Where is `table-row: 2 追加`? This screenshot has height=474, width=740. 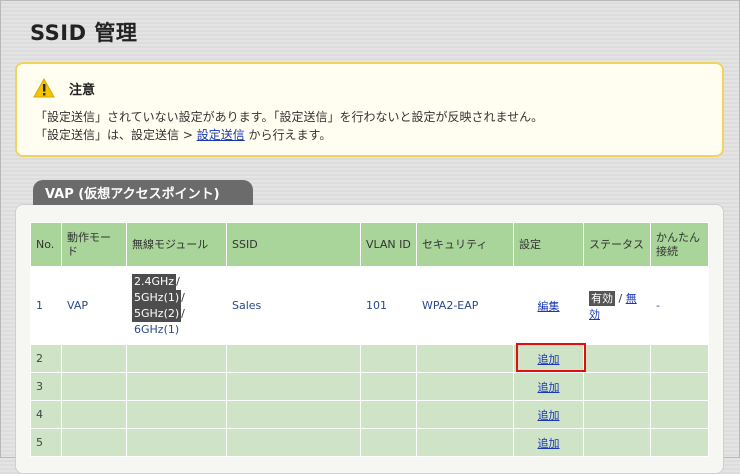
table-row: 2 追加 is located at coordinates (369, 358).